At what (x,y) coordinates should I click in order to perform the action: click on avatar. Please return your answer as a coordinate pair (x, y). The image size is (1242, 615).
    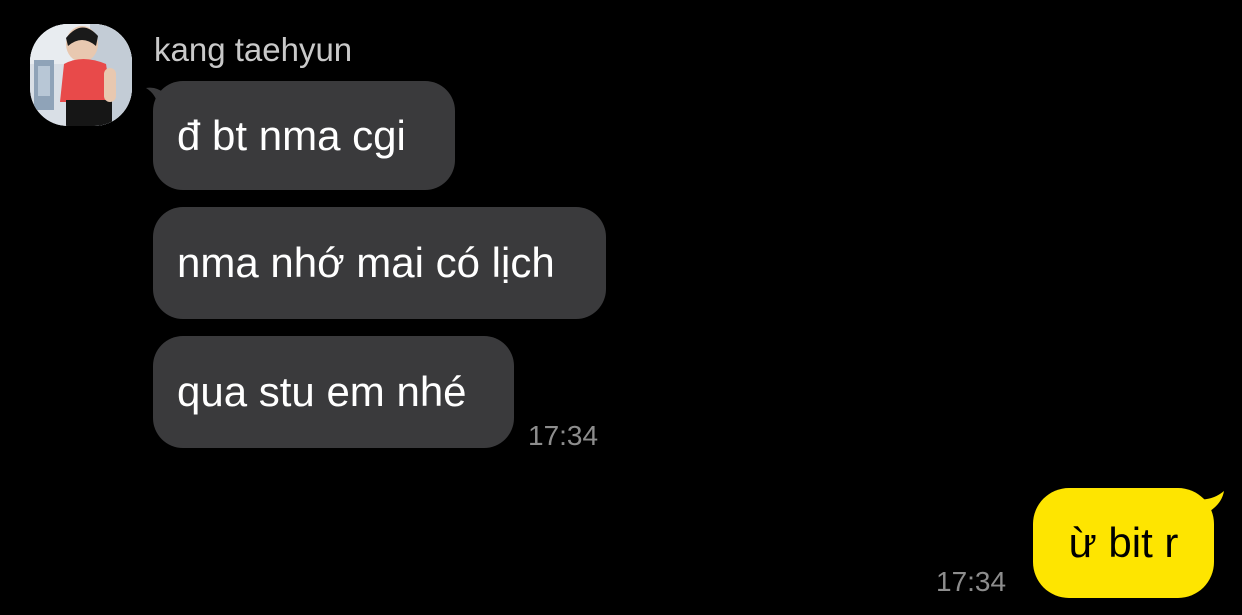
    Looking at the image, I should click on (81, 75).